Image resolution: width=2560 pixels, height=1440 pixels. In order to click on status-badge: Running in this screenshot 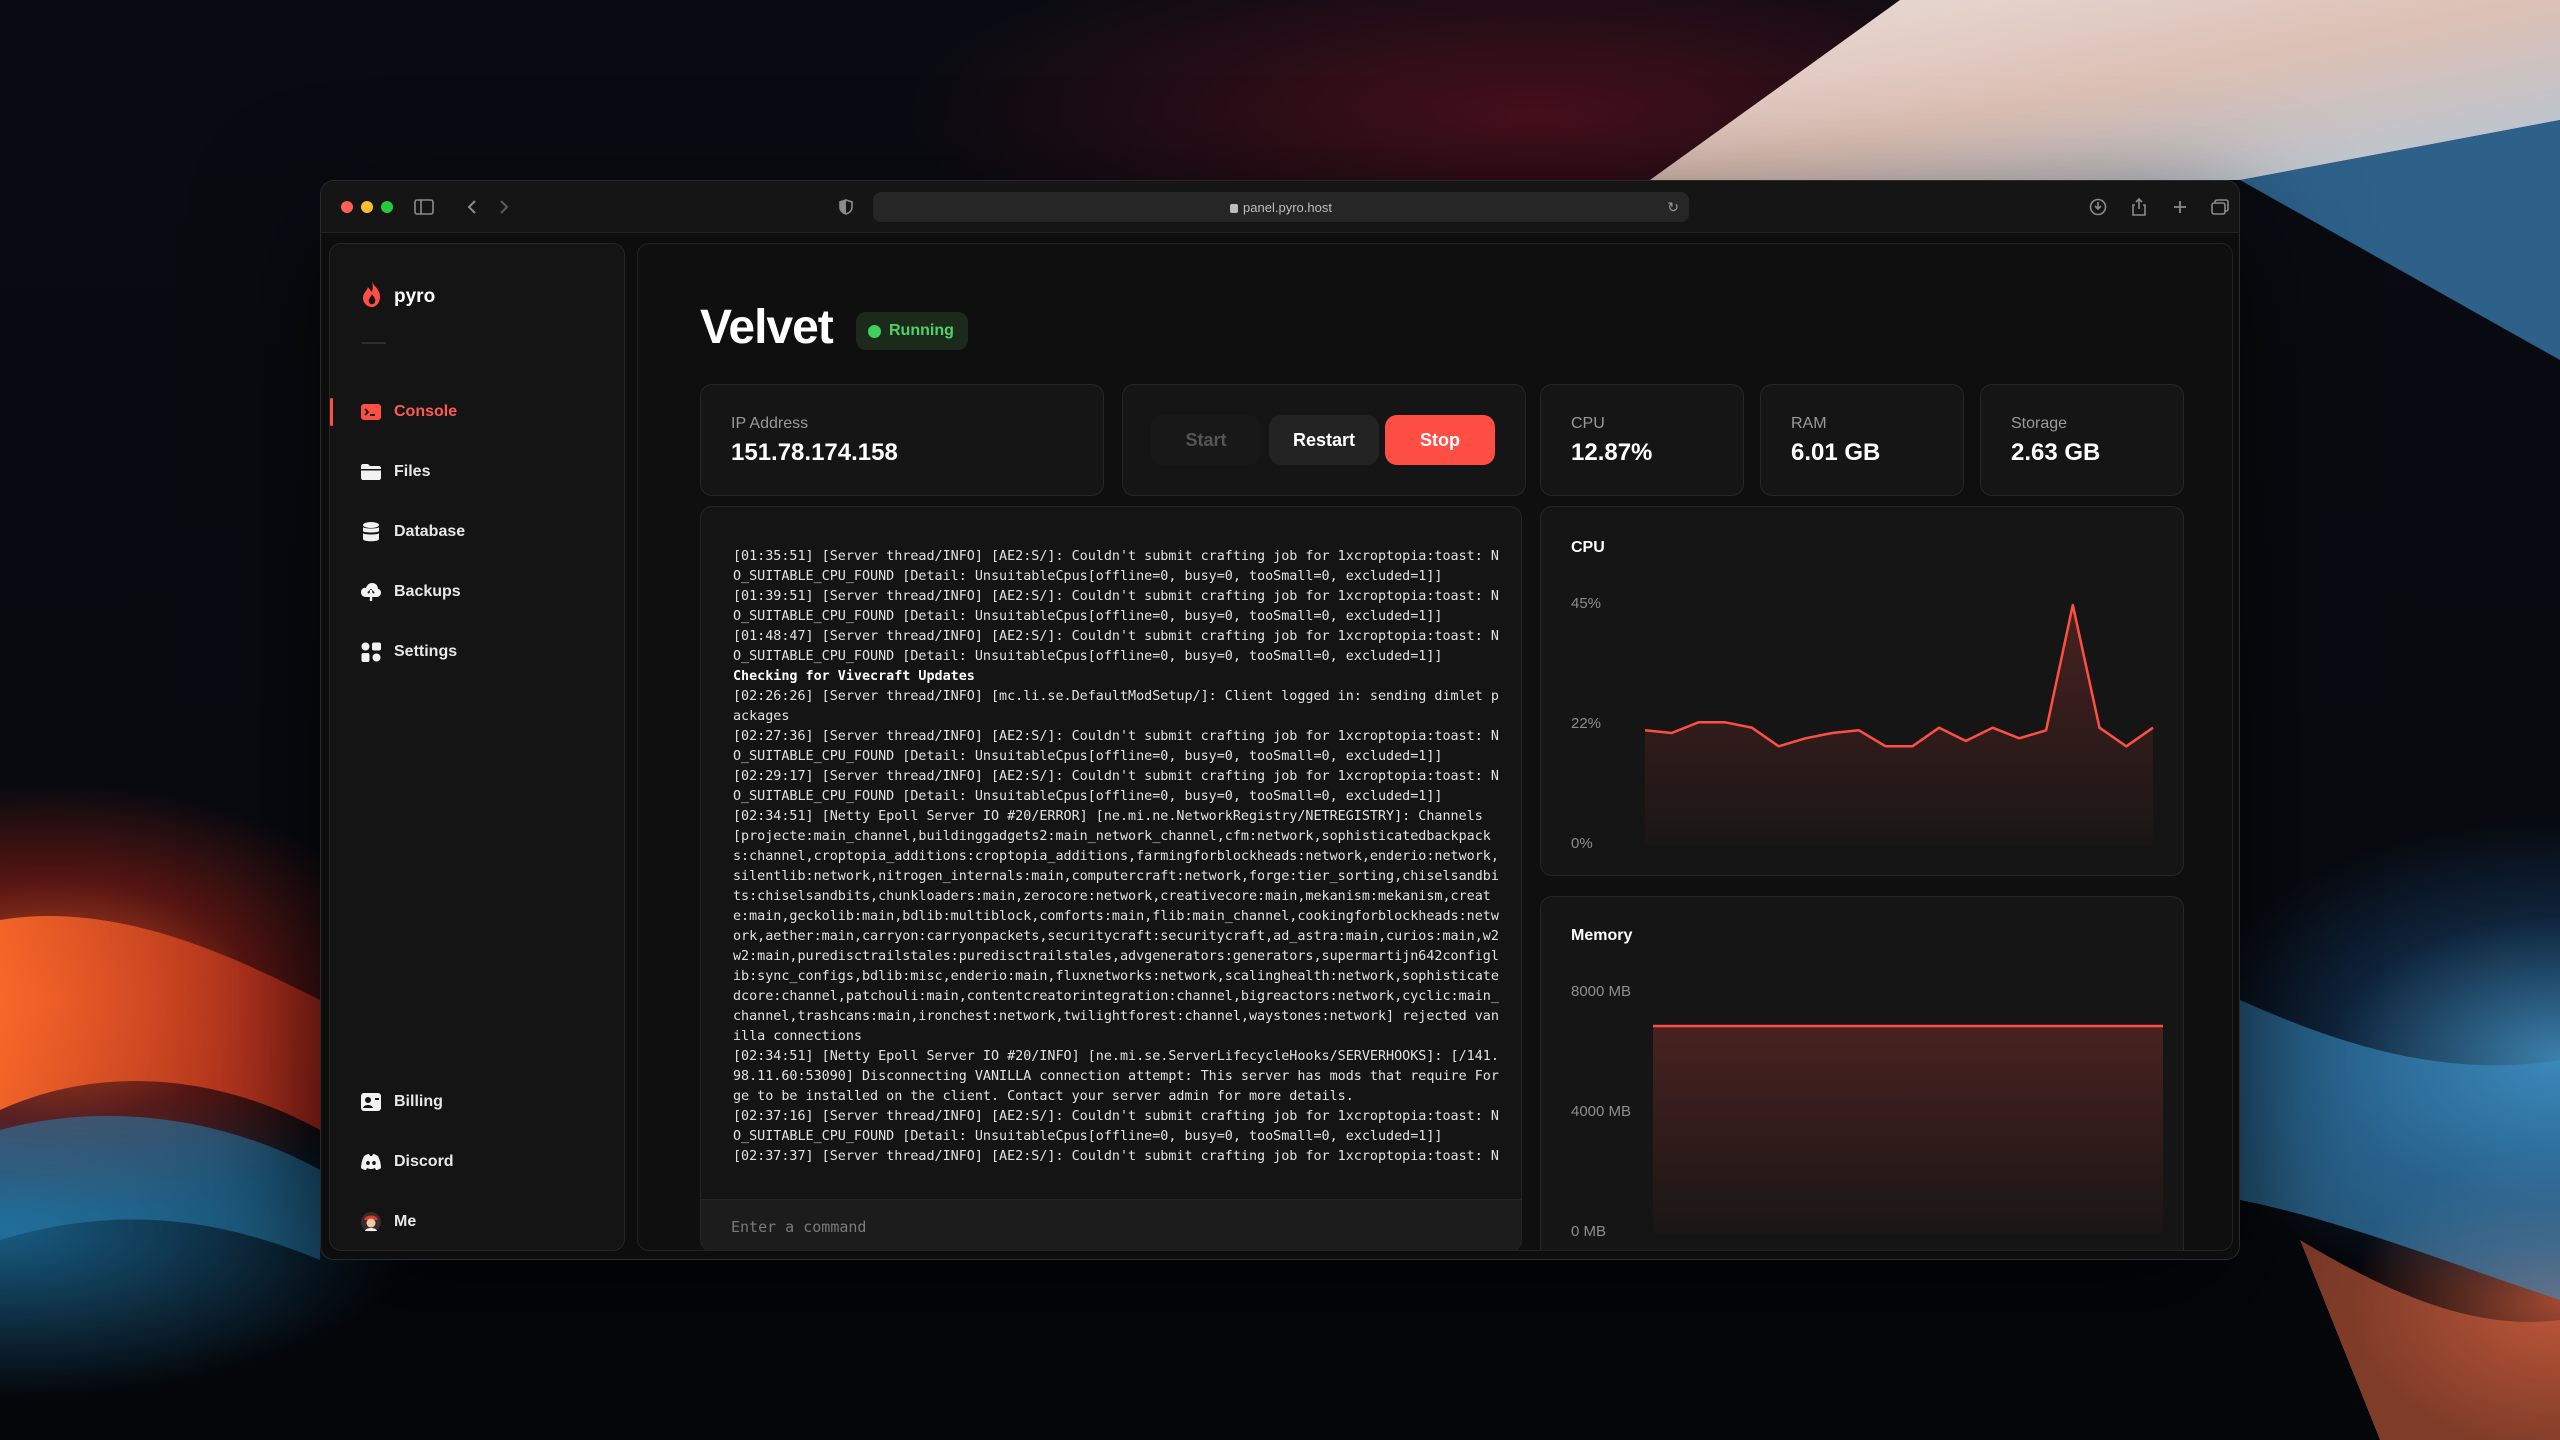, I will do `click(912, 331)`.